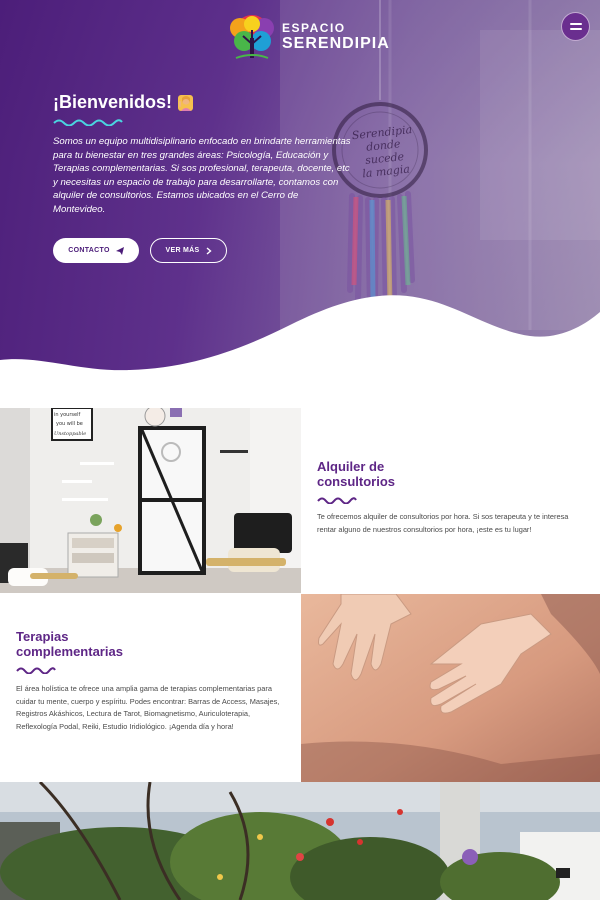  I want to click on svg-text: Unstoppable, so click(70, 434).